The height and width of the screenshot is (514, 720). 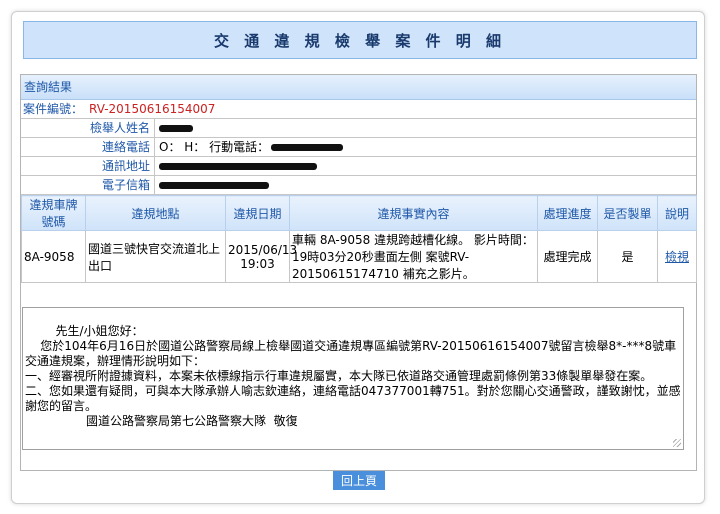 I want to click on phone-row: 連絡電話 O： H： 行動電話：, so click(x=358, y=147).